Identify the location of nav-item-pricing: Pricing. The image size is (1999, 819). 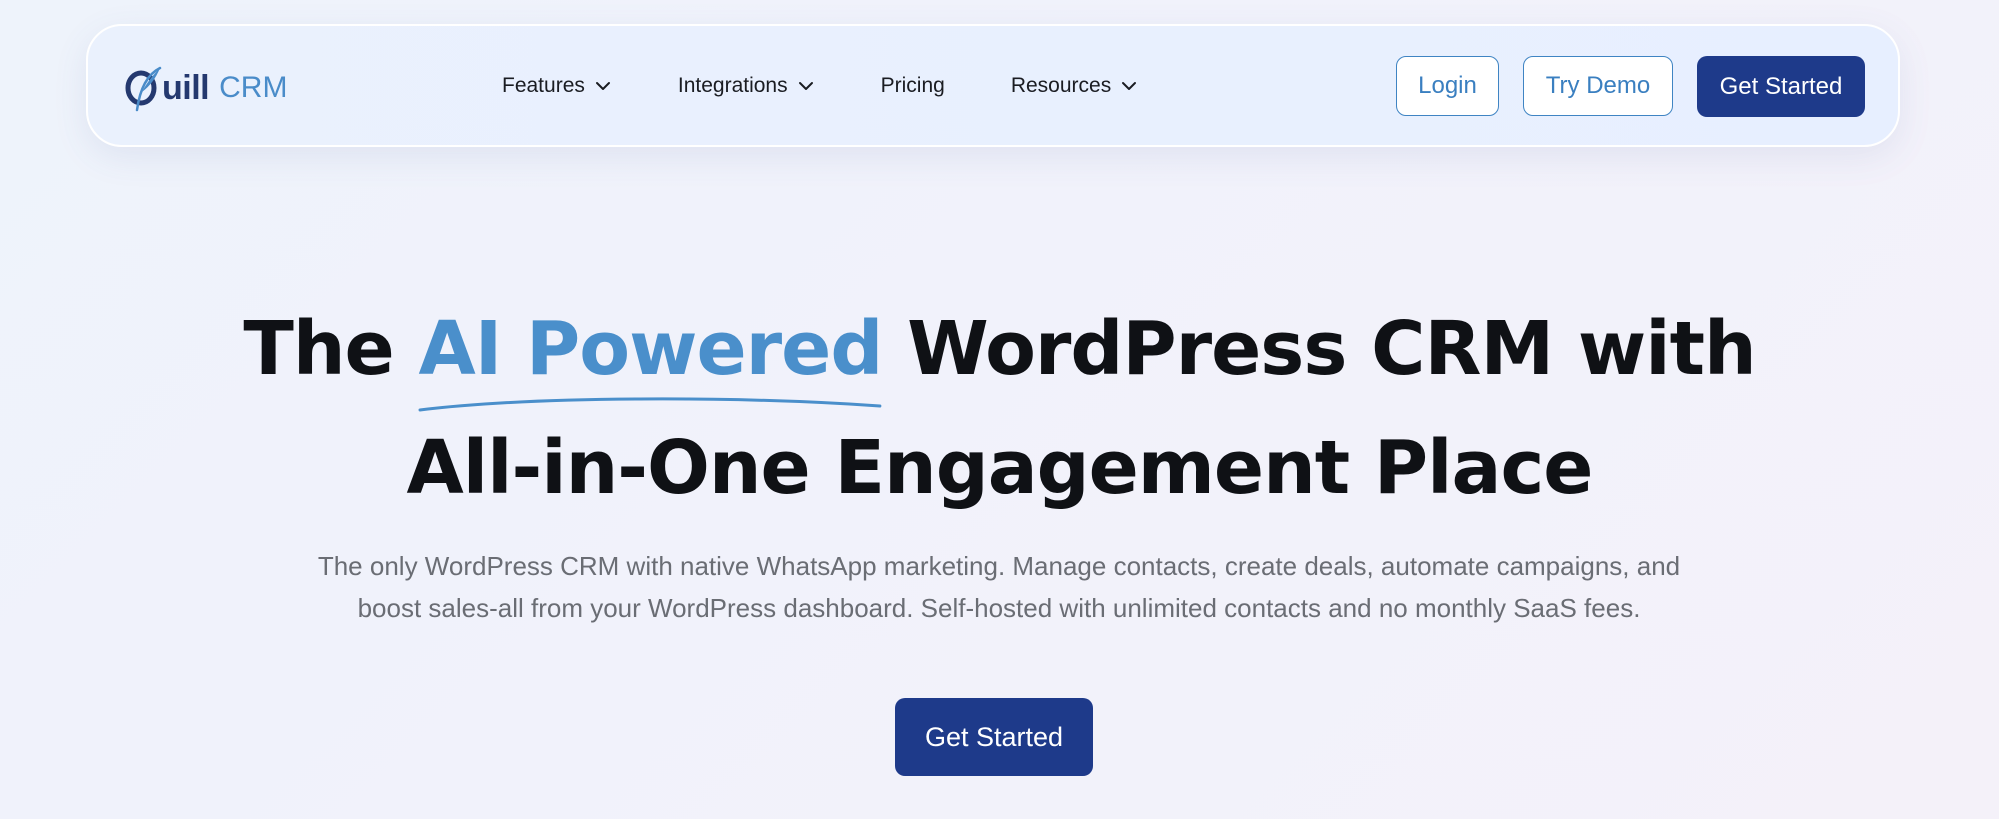
(913, 86).